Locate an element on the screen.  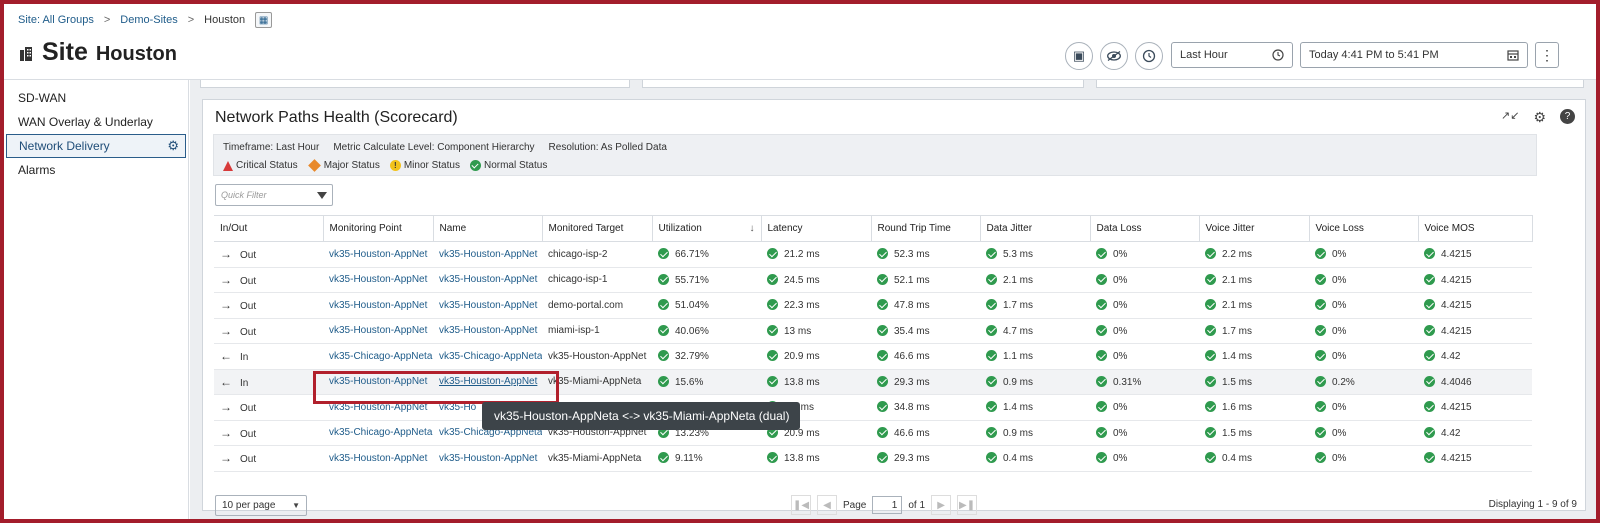
site-hierarchy-icon: ▦ is located at coordinates (264, 20).